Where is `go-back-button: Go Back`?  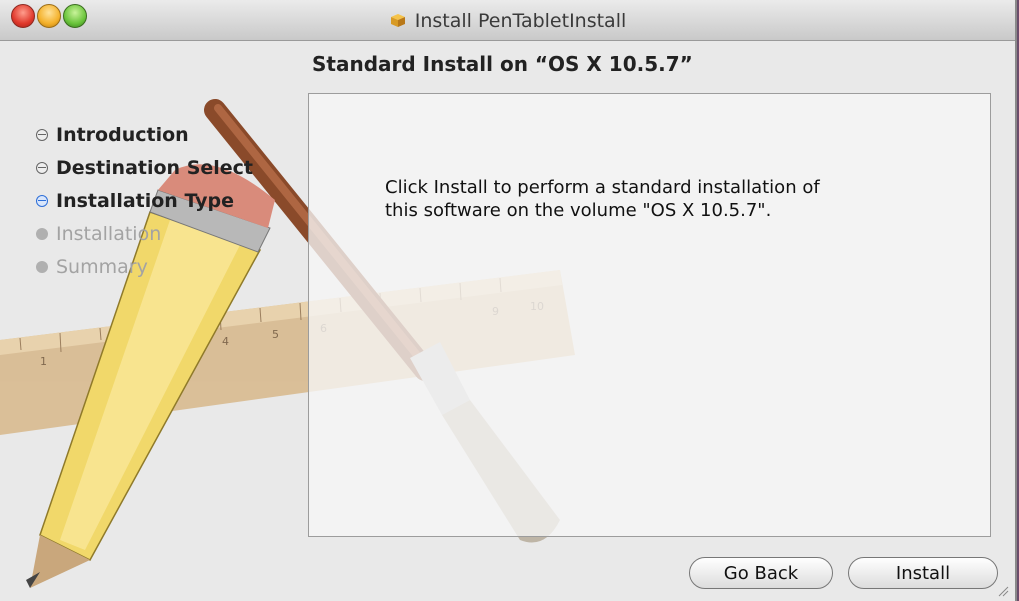 go-back-button: Go Back is located at coordinates (761, 573).